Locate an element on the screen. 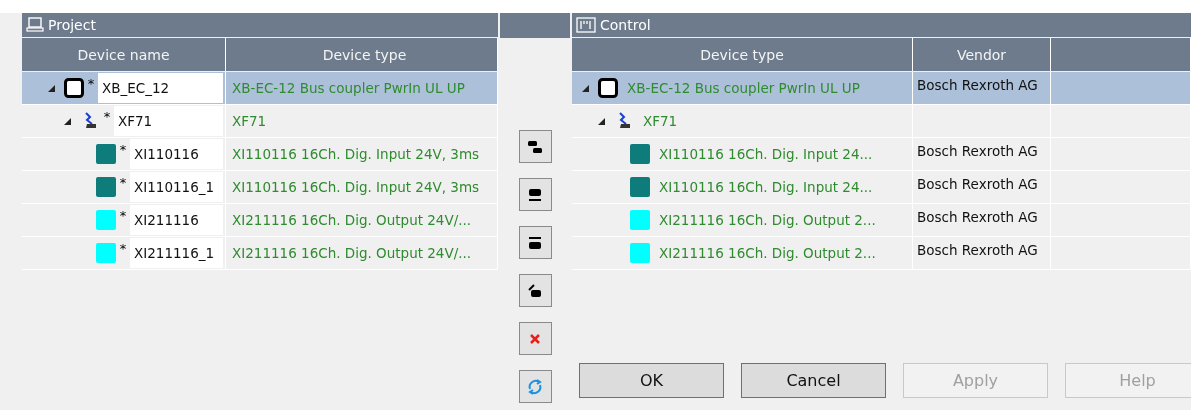  tree-row: XB-EC-12 Bus coupler PwrIn UL UP Bosch Rexroth AG is located at coordinates (881, 88).